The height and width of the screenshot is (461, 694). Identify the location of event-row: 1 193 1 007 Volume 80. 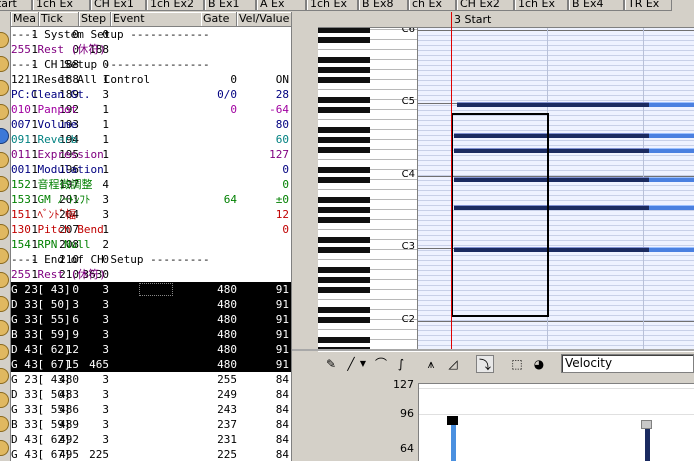
(151, 124).